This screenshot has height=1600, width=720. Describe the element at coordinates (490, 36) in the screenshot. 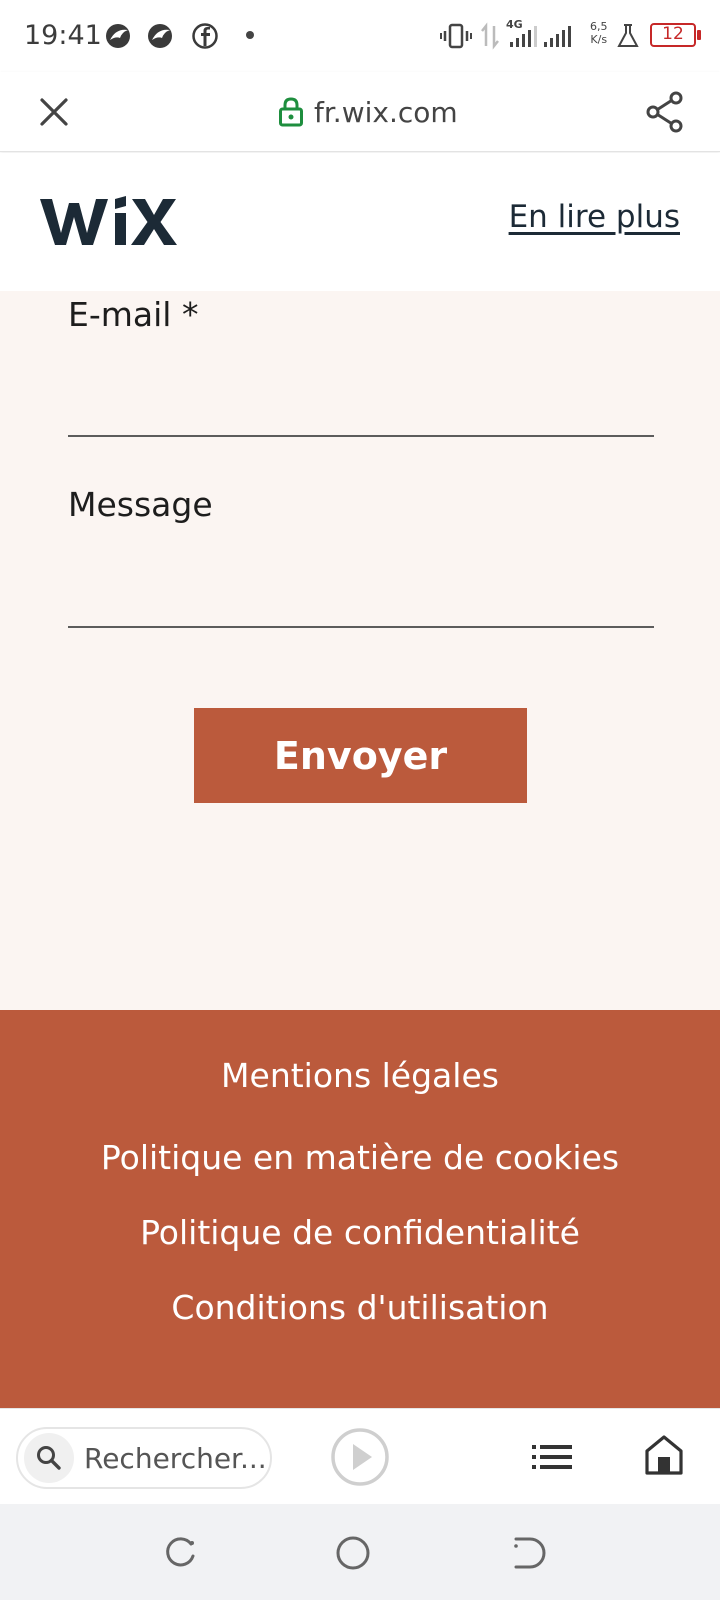

I see `data-transfer-icon` at that location.